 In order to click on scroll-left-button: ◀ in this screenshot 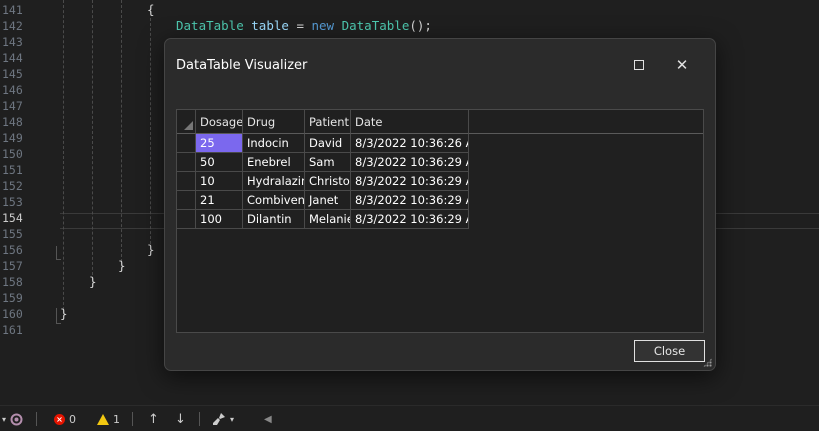, I will do `click(268, 418)`.